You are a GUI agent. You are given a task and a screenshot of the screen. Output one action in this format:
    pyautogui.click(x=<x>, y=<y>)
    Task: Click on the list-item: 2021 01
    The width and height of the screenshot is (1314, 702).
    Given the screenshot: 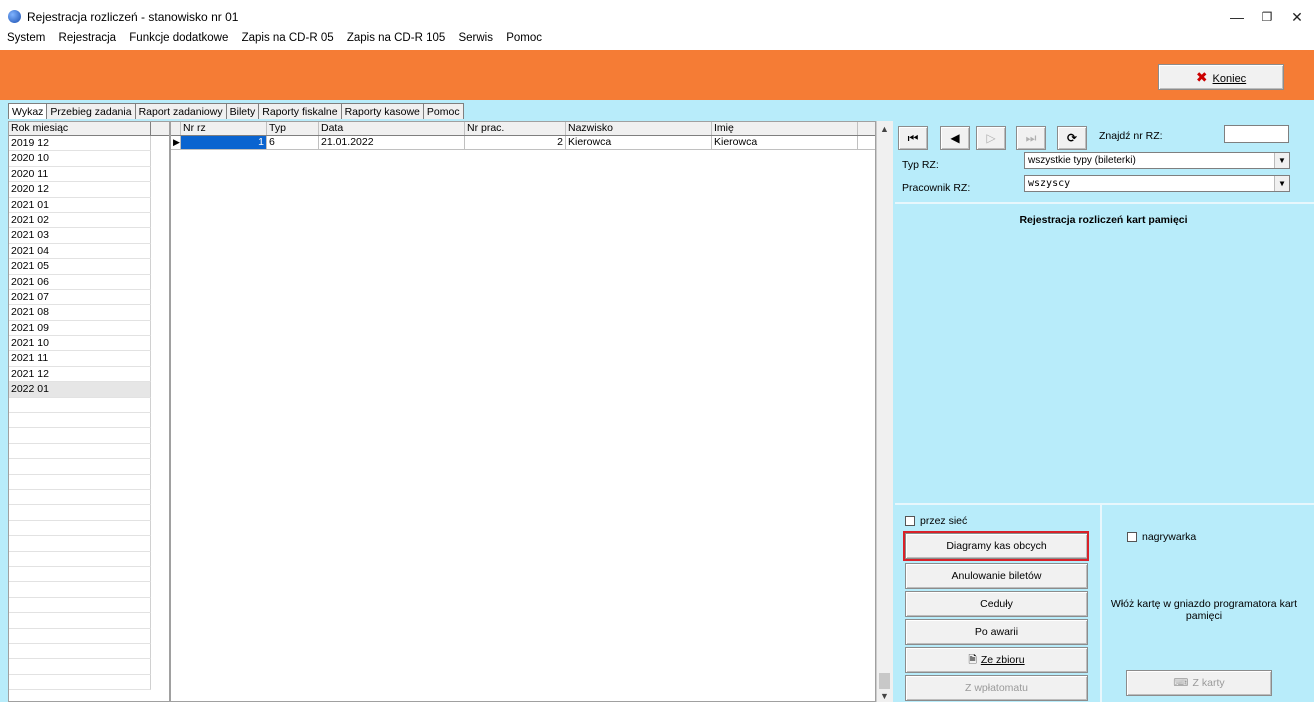 What is the action you would take?
    pyautogui.click(x=80, y=205)
    